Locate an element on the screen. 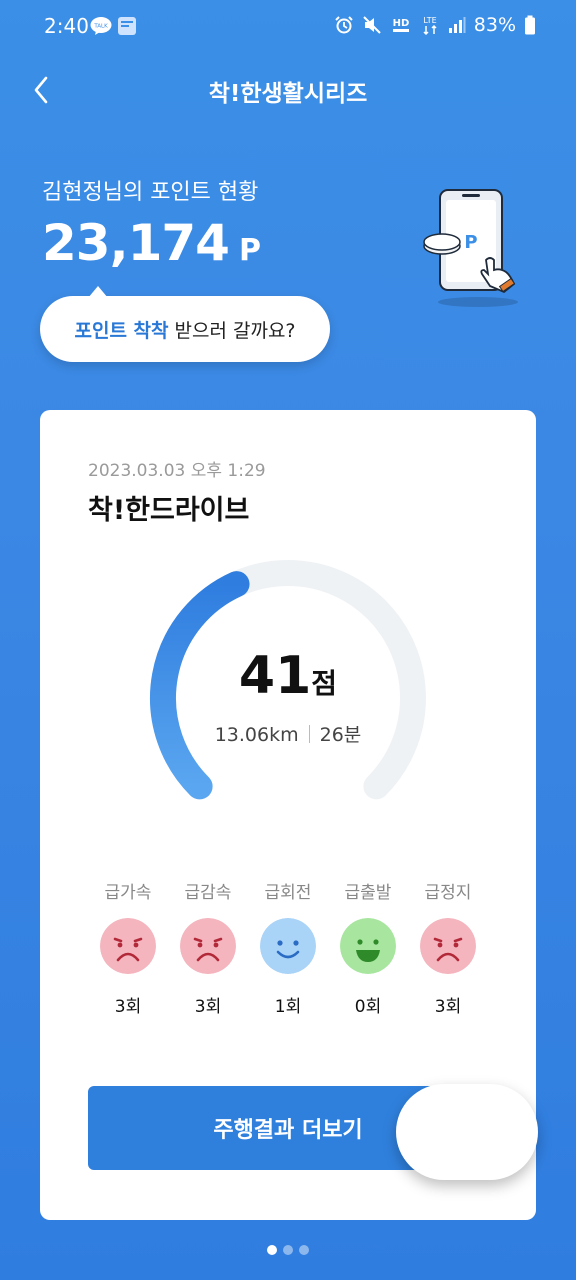  trip-duration: 26분 is located at coordinates (340, 735).